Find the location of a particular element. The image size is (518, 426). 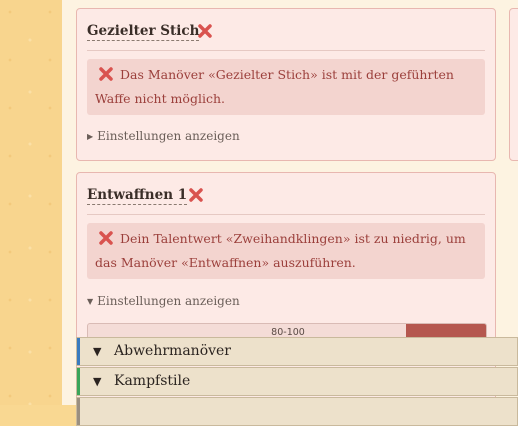

section-kampfstile: ▼ Kampfstile is located at coordinates (297, 381).